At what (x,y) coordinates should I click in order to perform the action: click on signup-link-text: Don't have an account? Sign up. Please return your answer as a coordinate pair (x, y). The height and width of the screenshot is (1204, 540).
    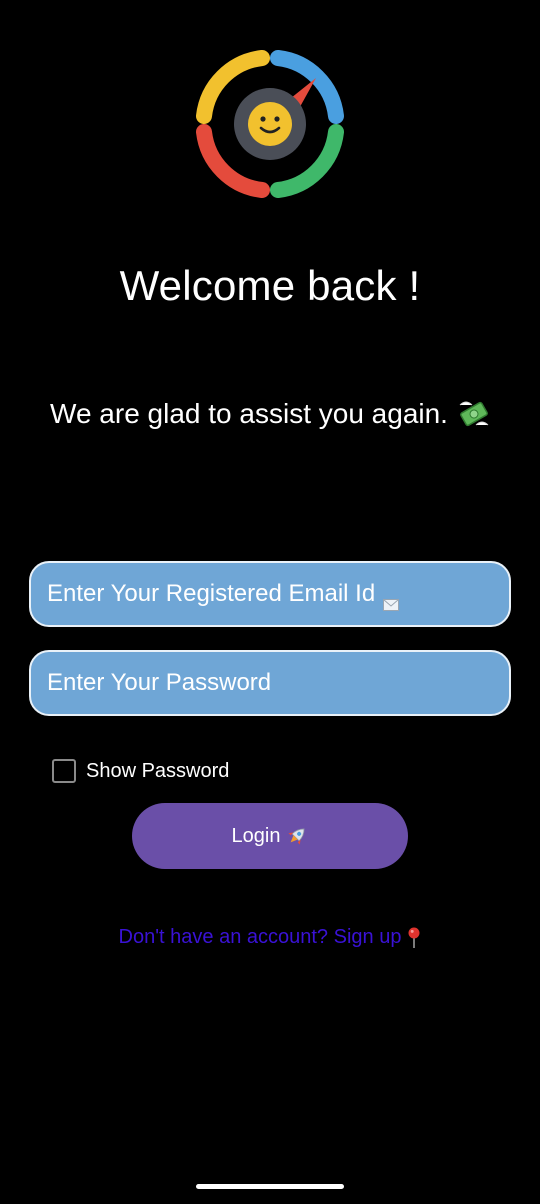
    Looking at the image, I should click on (260, 937).